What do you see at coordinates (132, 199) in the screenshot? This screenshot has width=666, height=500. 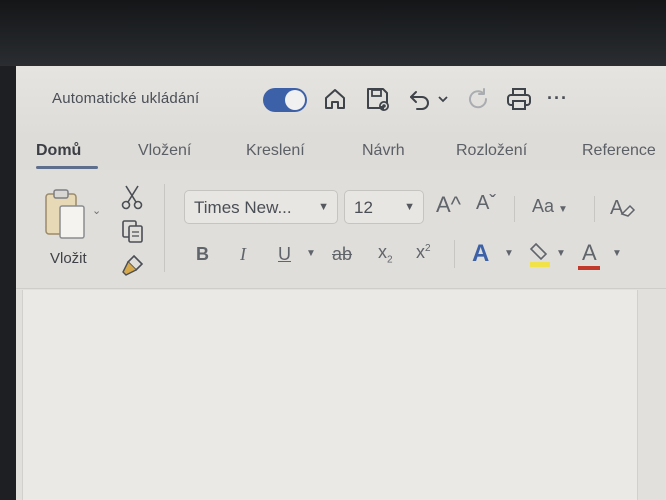 I see `cut-icon` at bounding box center [132, 199].